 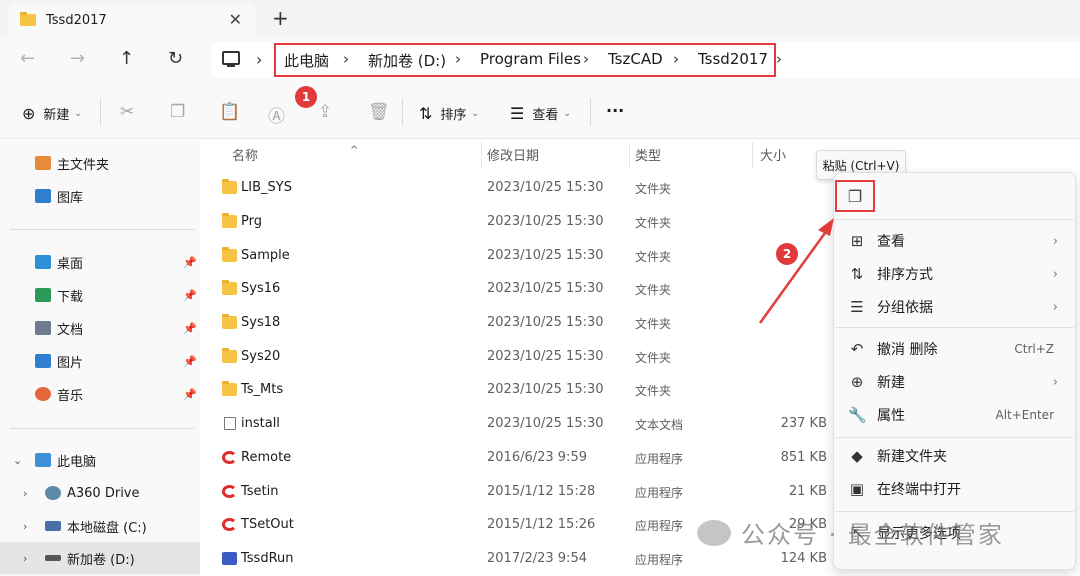 What do you see at coordinates (954, 415) in the screenshot?
I see `menu-item: 🔧 属性 Alt+Enter` at bounding box center [954, 415].